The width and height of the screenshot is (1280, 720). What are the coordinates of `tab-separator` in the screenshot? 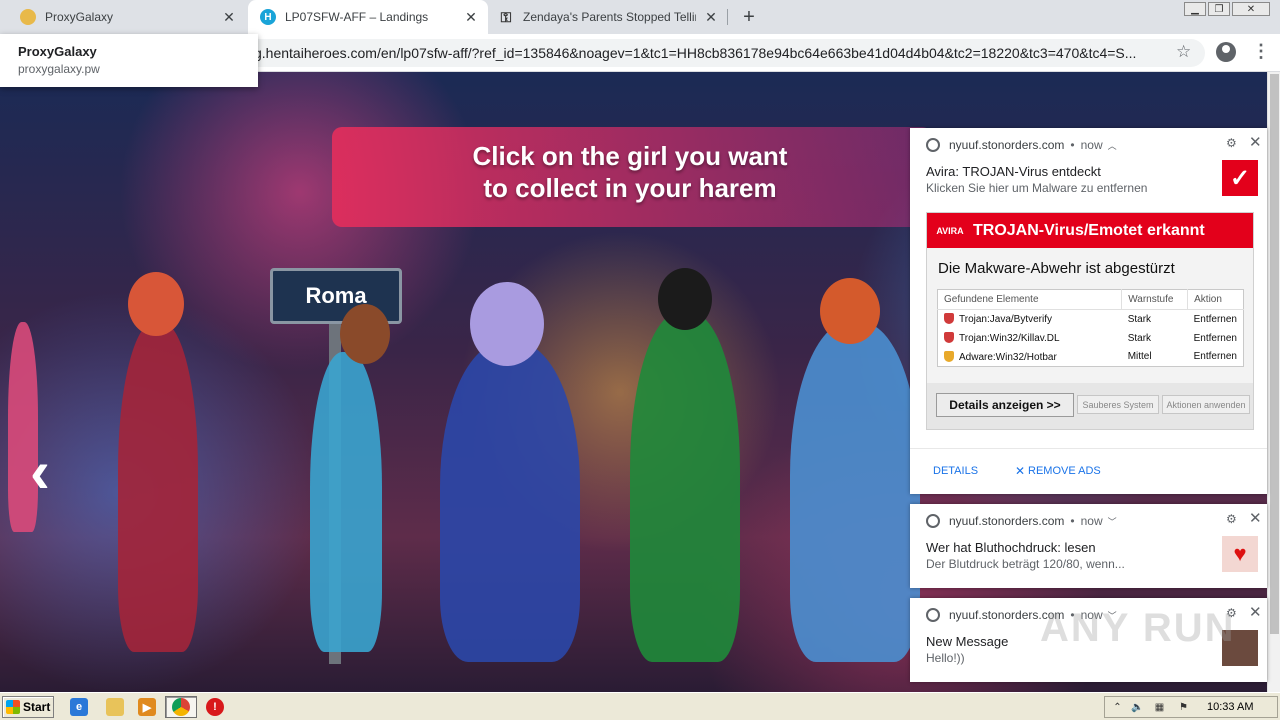 It's located at (727, 17).